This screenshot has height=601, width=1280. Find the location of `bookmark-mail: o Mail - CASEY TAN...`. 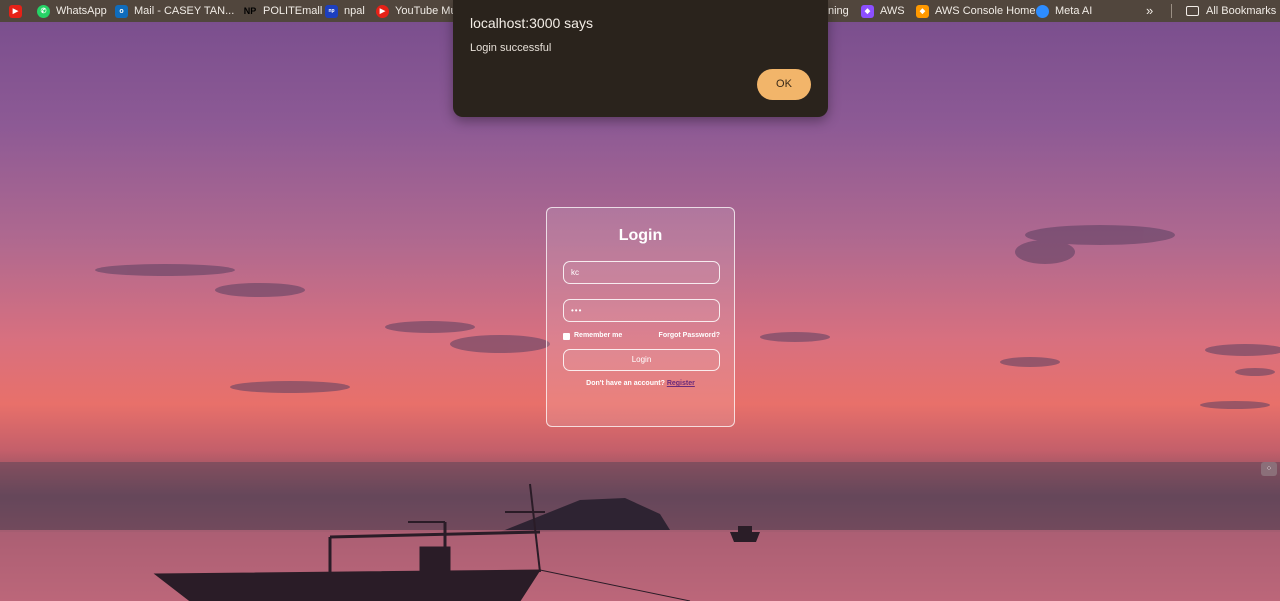

bookmark-mail: o Mail - CASEY TAN... is located at coordinates (174, 11).